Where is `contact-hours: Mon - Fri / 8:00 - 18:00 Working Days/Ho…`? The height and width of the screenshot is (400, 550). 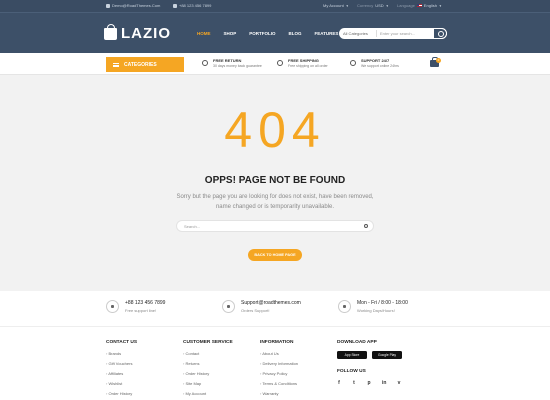 contact-hours: Mon - Fri / 8:00 - 18:00 Working Days/Ho… is located at coordinates (373, 306).